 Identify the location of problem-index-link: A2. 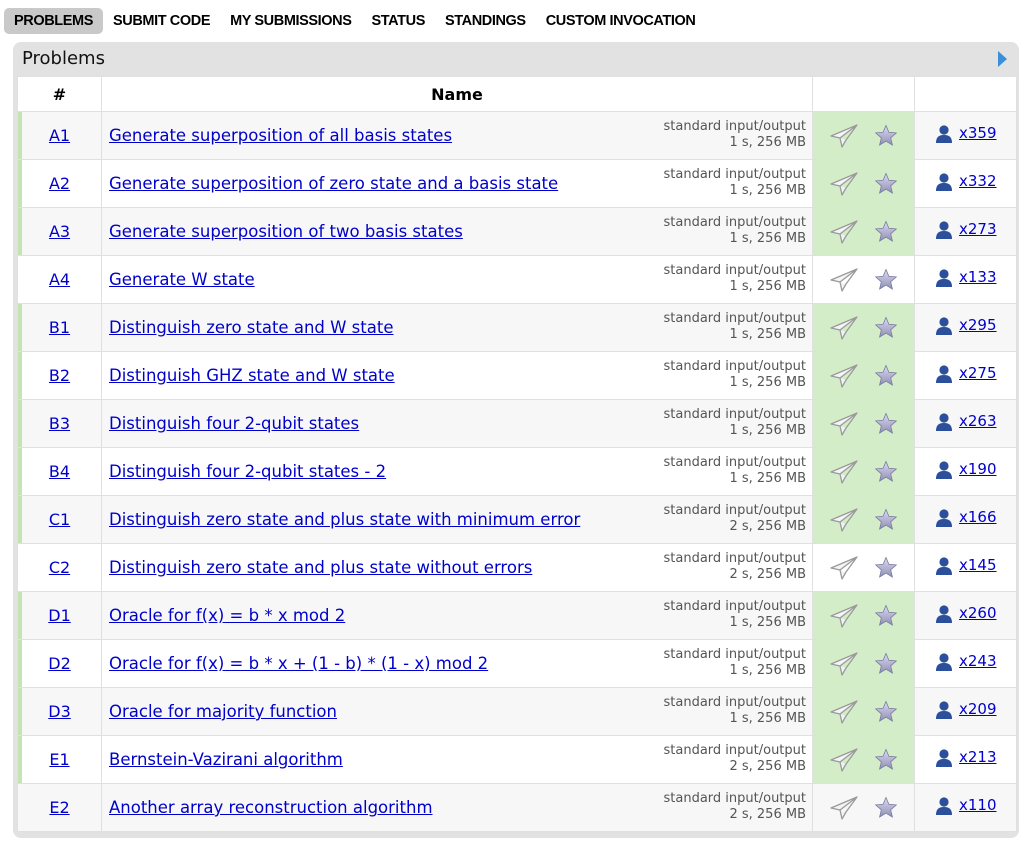
(59, 183).